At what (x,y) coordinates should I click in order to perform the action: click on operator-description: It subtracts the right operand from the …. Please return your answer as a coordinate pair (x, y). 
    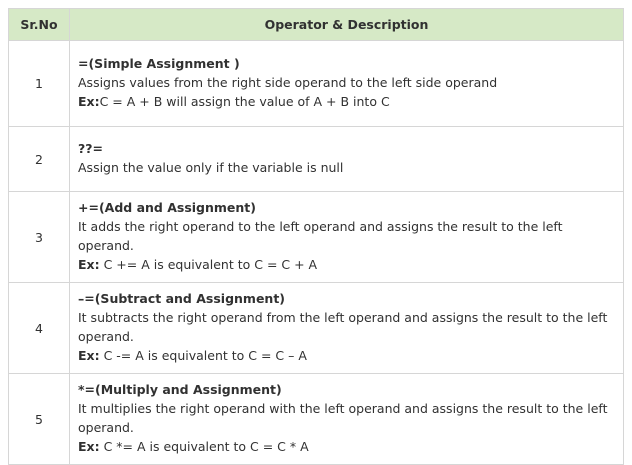
    Looking at the image, I should click on (343, 327).